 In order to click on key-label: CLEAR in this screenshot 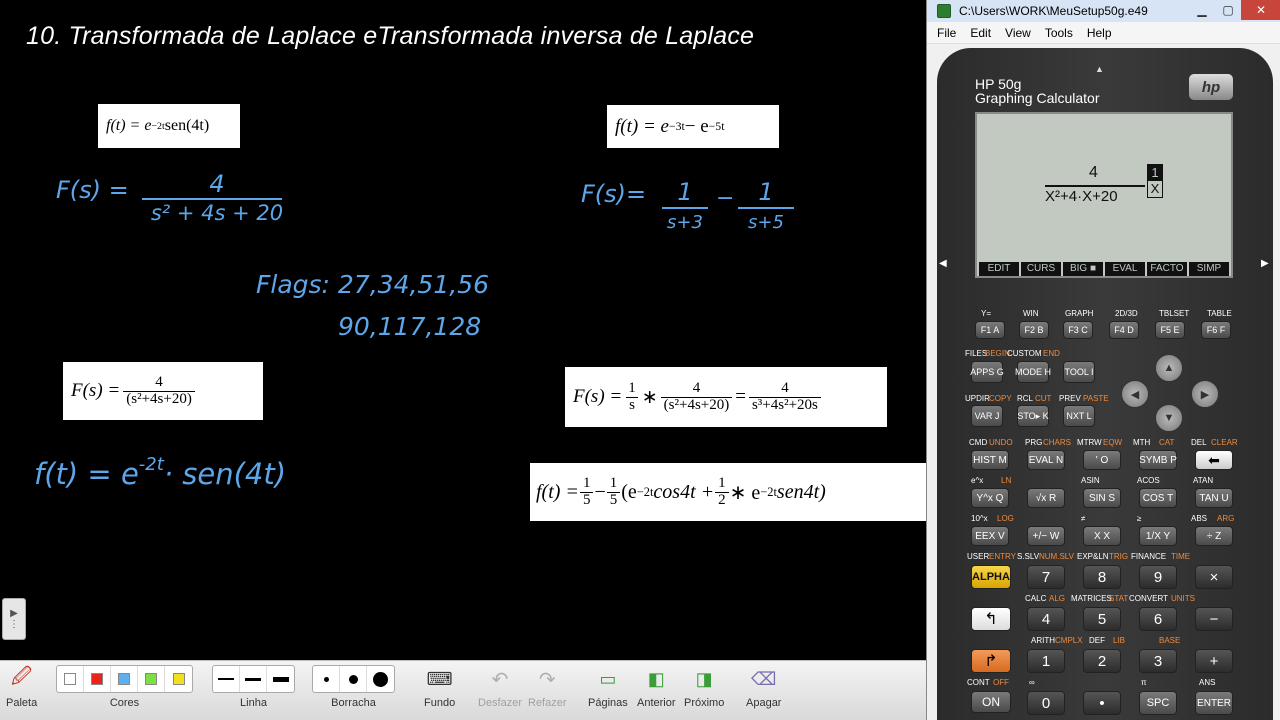, I will do `click(1224, 442)`.